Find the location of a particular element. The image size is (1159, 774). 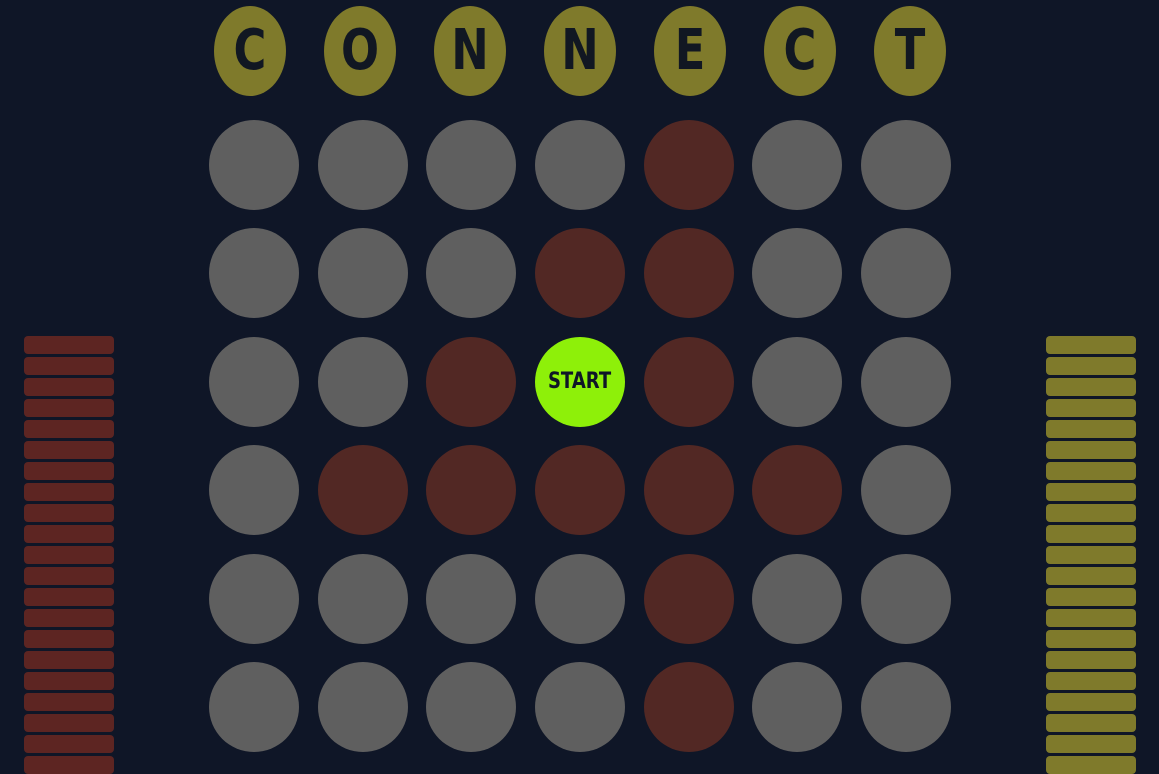

title-row: CONNECT is located at coordinates (580, 51).